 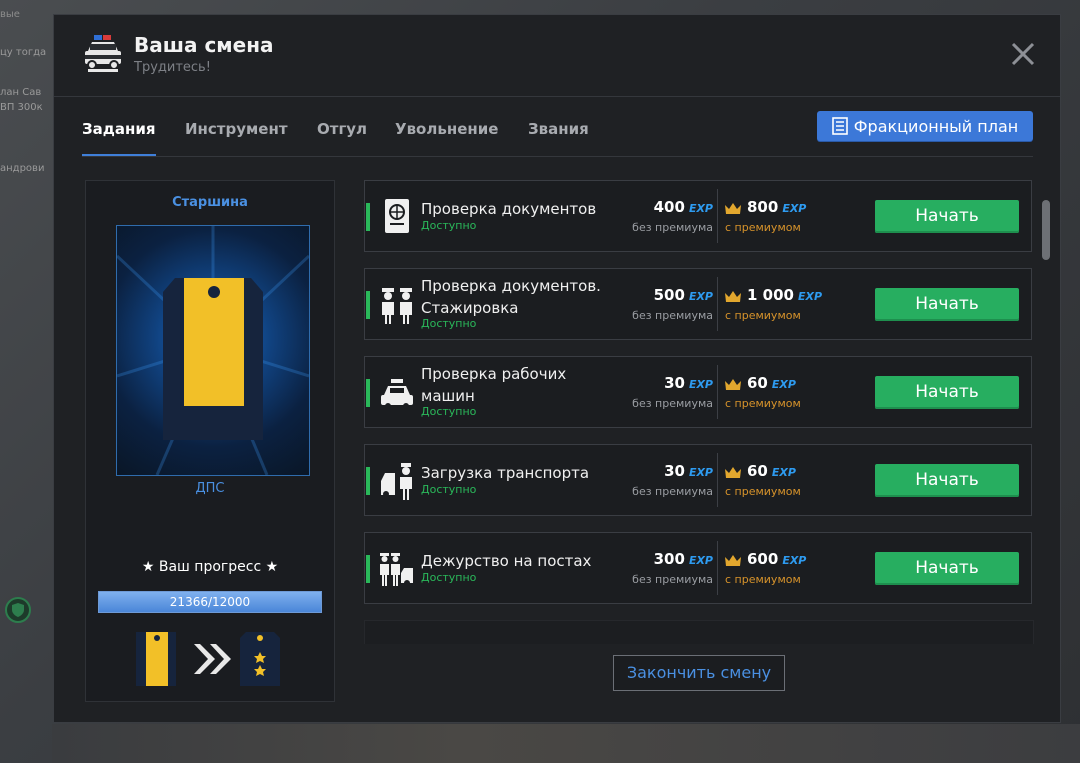 I want to click on next-rank-icon, so click(x=260, y=659).